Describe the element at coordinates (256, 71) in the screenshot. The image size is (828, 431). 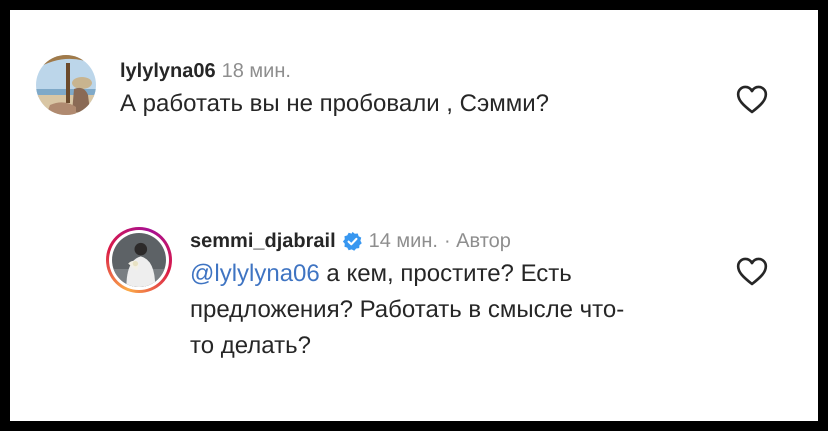
I see `comment-time: 18 мин.` at that location.